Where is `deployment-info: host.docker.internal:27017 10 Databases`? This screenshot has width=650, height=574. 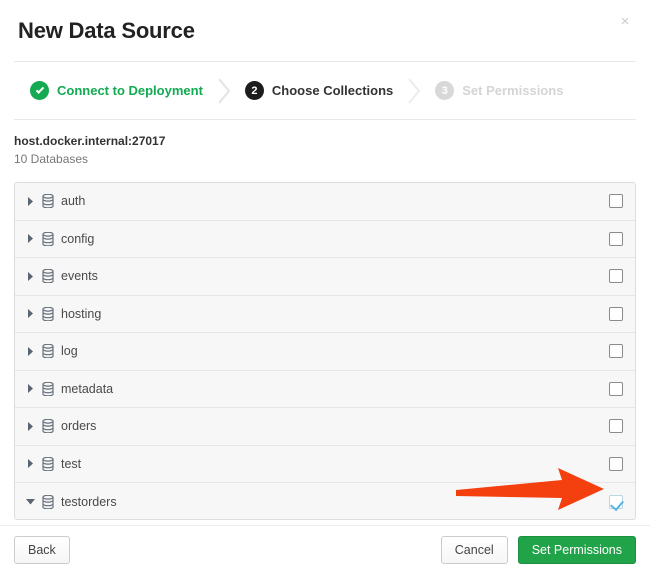 deployment-info: host.docker.internal:27017 10 Databases is located at coordinates (325, 147).